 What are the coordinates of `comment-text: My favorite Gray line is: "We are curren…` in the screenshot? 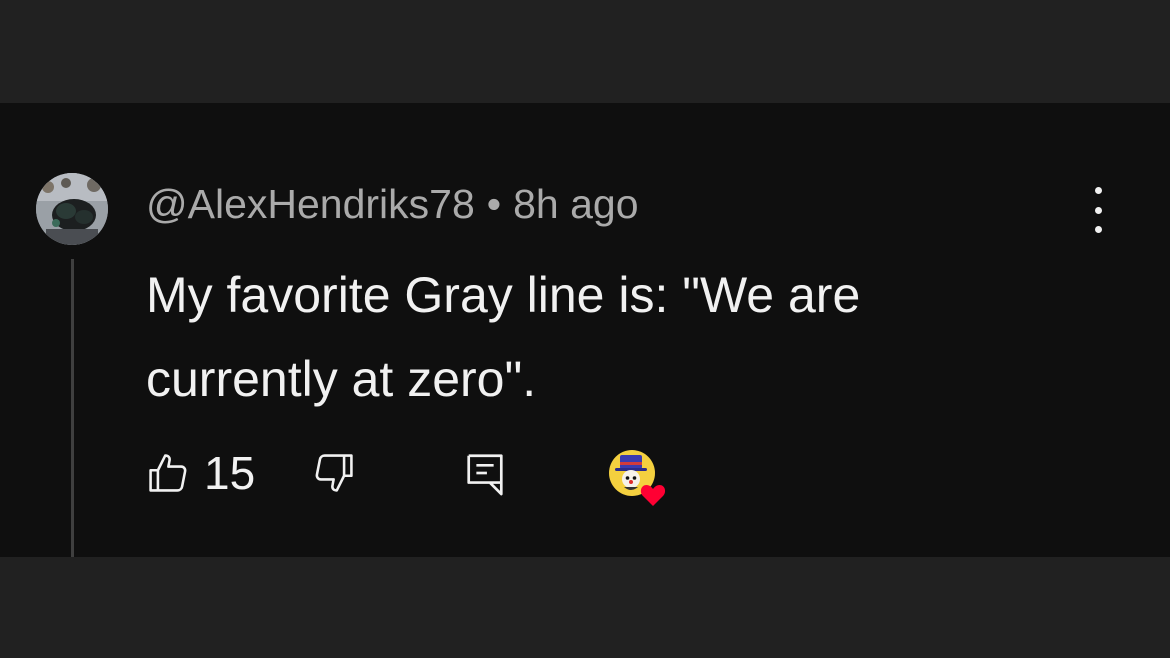 It's located at (503, 337).